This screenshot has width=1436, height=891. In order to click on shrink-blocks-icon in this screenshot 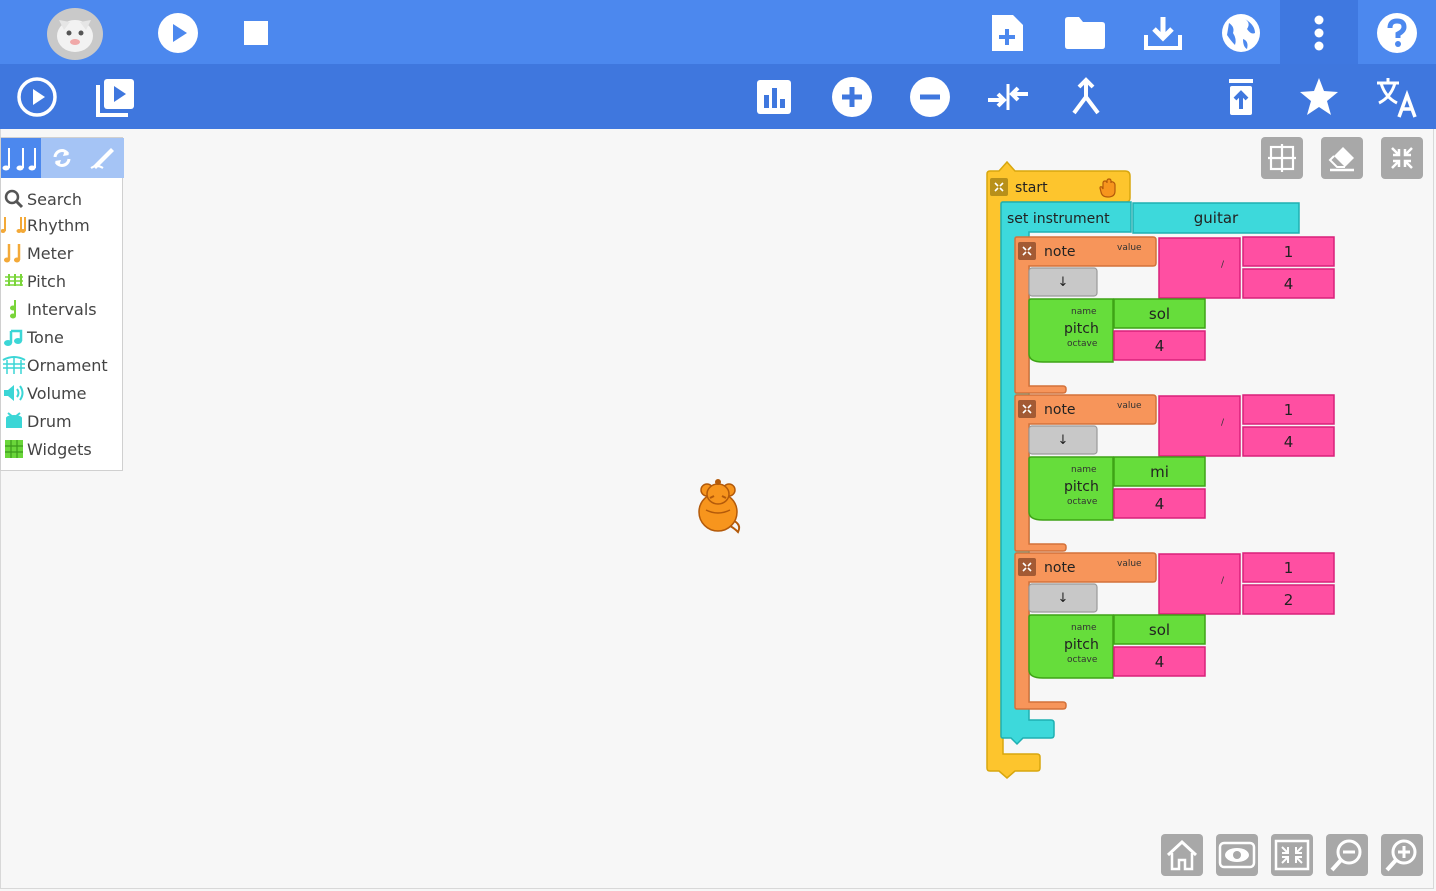, I will do `click(930, 97)`.